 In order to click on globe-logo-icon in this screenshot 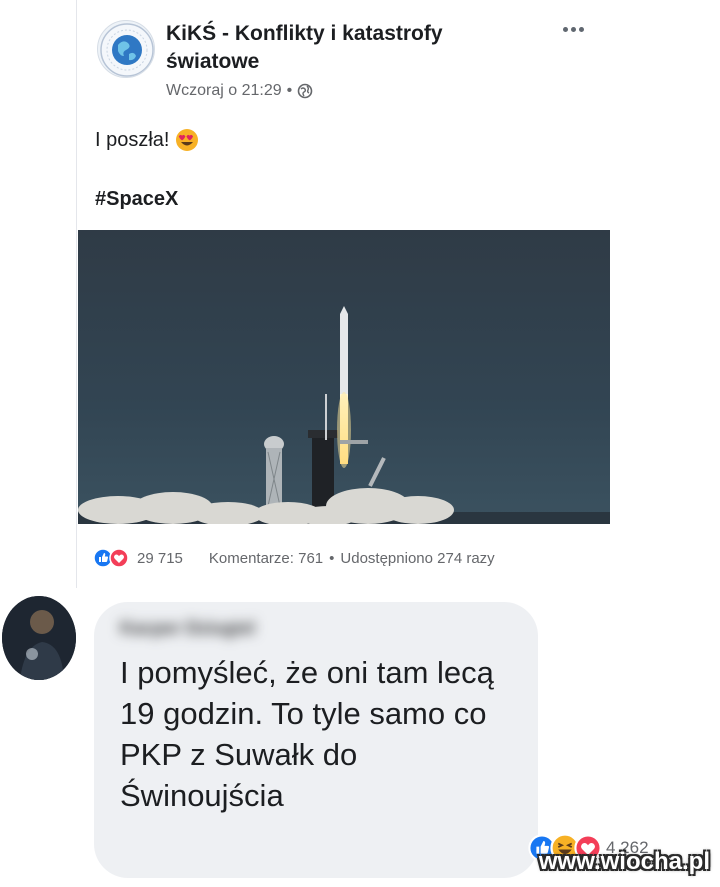, I will do `click(127, 50)`.